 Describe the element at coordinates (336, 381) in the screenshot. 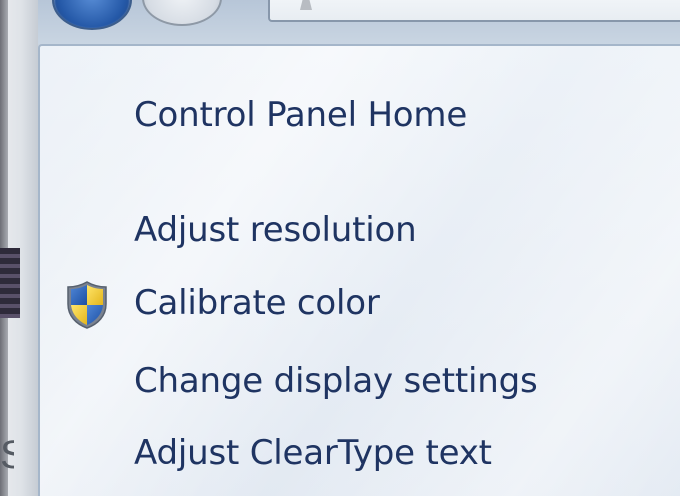

I see `task-link-change-display-settings: Change display settings` at that location.